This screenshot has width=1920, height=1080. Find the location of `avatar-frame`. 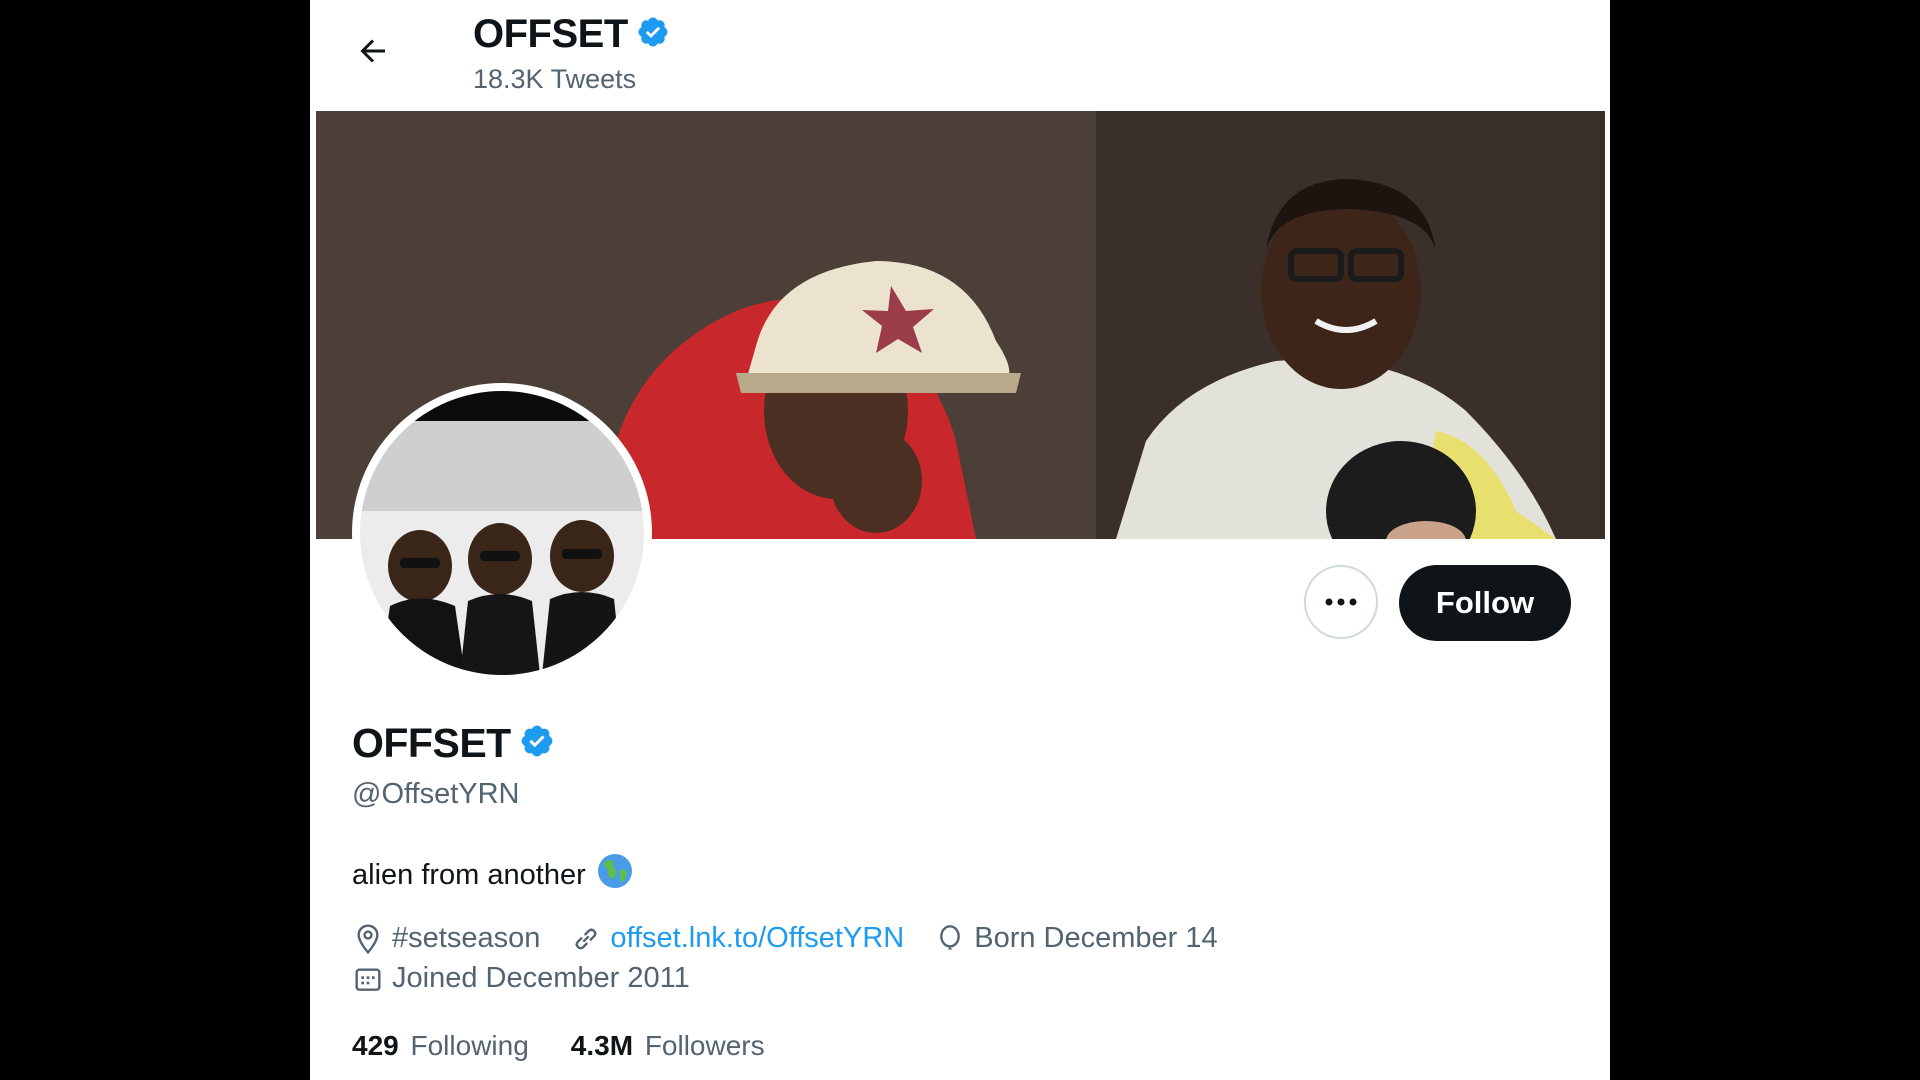

avatar-frame is located at coordinates (502, 533).